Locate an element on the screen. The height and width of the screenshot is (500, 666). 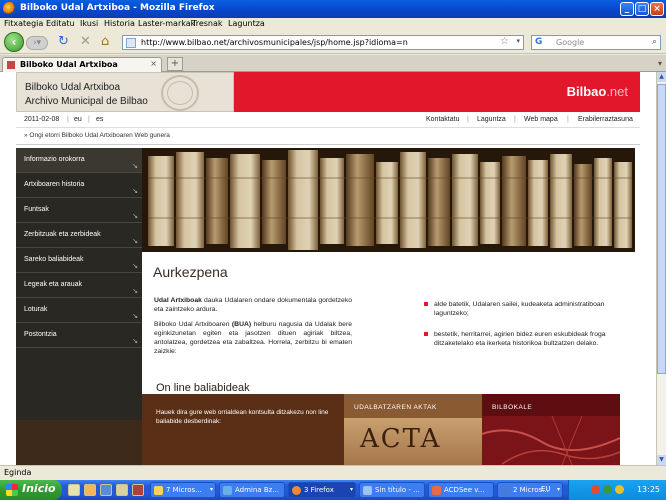
link-web-mapa: Web mapa is located at coordinates (541, 119).